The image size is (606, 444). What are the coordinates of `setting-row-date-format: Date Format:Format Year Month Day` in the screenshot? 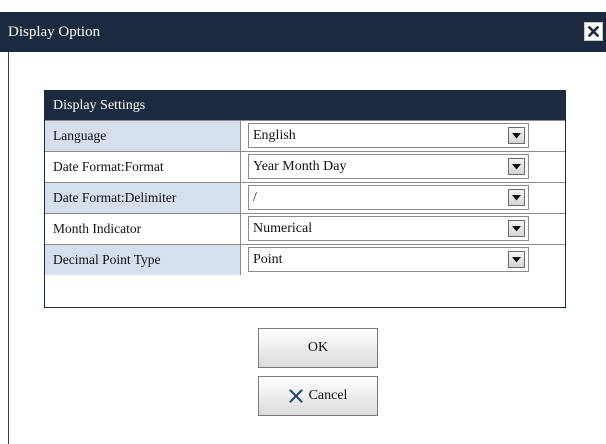 It's located at (305, 166).